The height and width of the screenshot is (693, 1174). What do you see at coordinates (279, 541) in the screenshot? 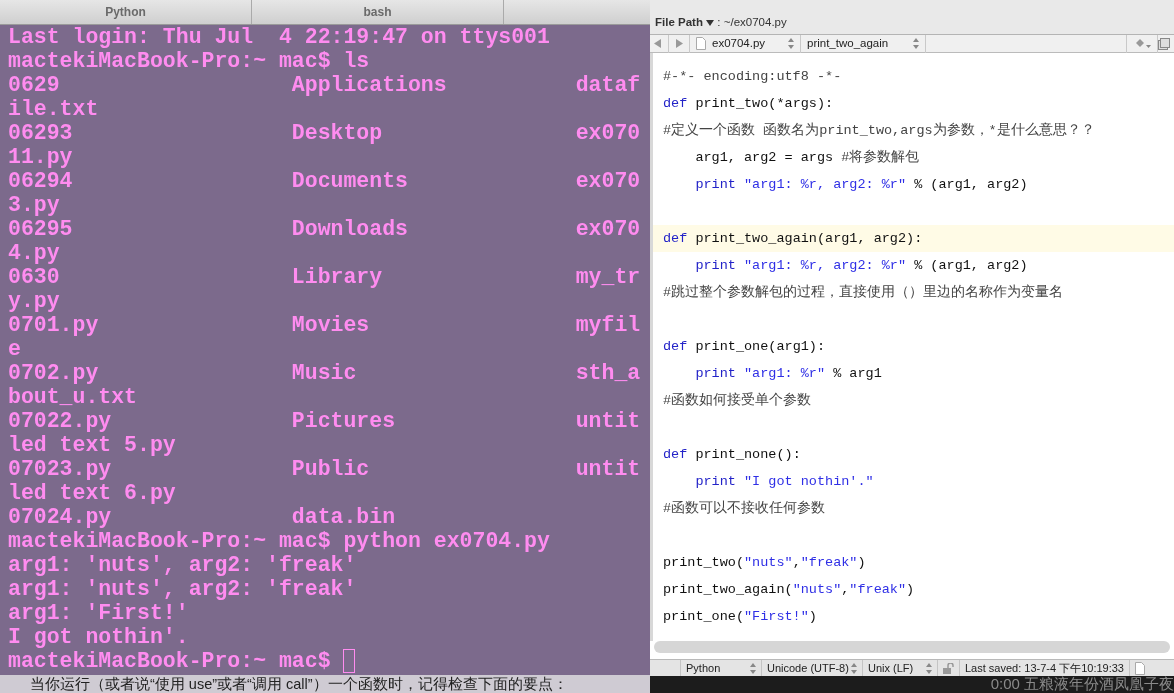
I see `terminal-text: mactekiMacBook-Pro:~ mac$ python ex0704.py` at bounding box center [279, 541].